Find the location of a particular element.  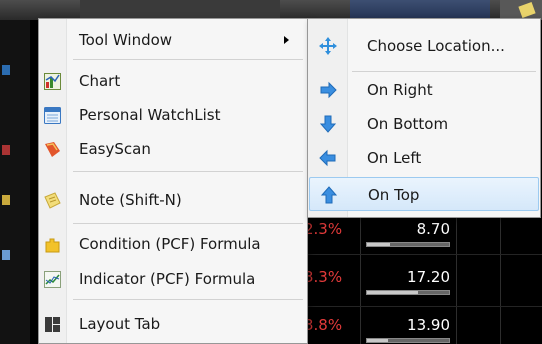

menu-item-indicator-formula: Indicator (PCF) Formula is located at coordinates (173, 279).